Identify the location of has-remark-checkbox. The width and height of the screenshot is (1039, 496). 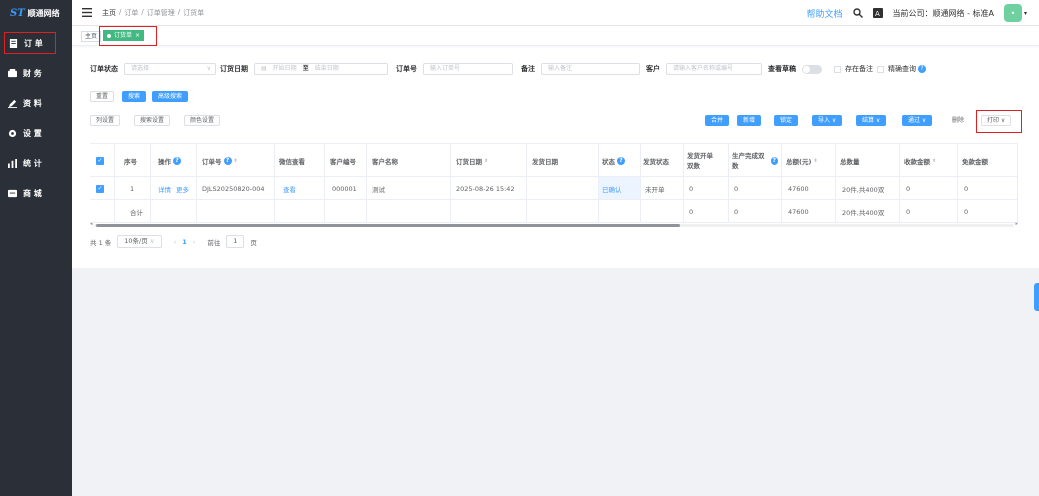
(837, 69).